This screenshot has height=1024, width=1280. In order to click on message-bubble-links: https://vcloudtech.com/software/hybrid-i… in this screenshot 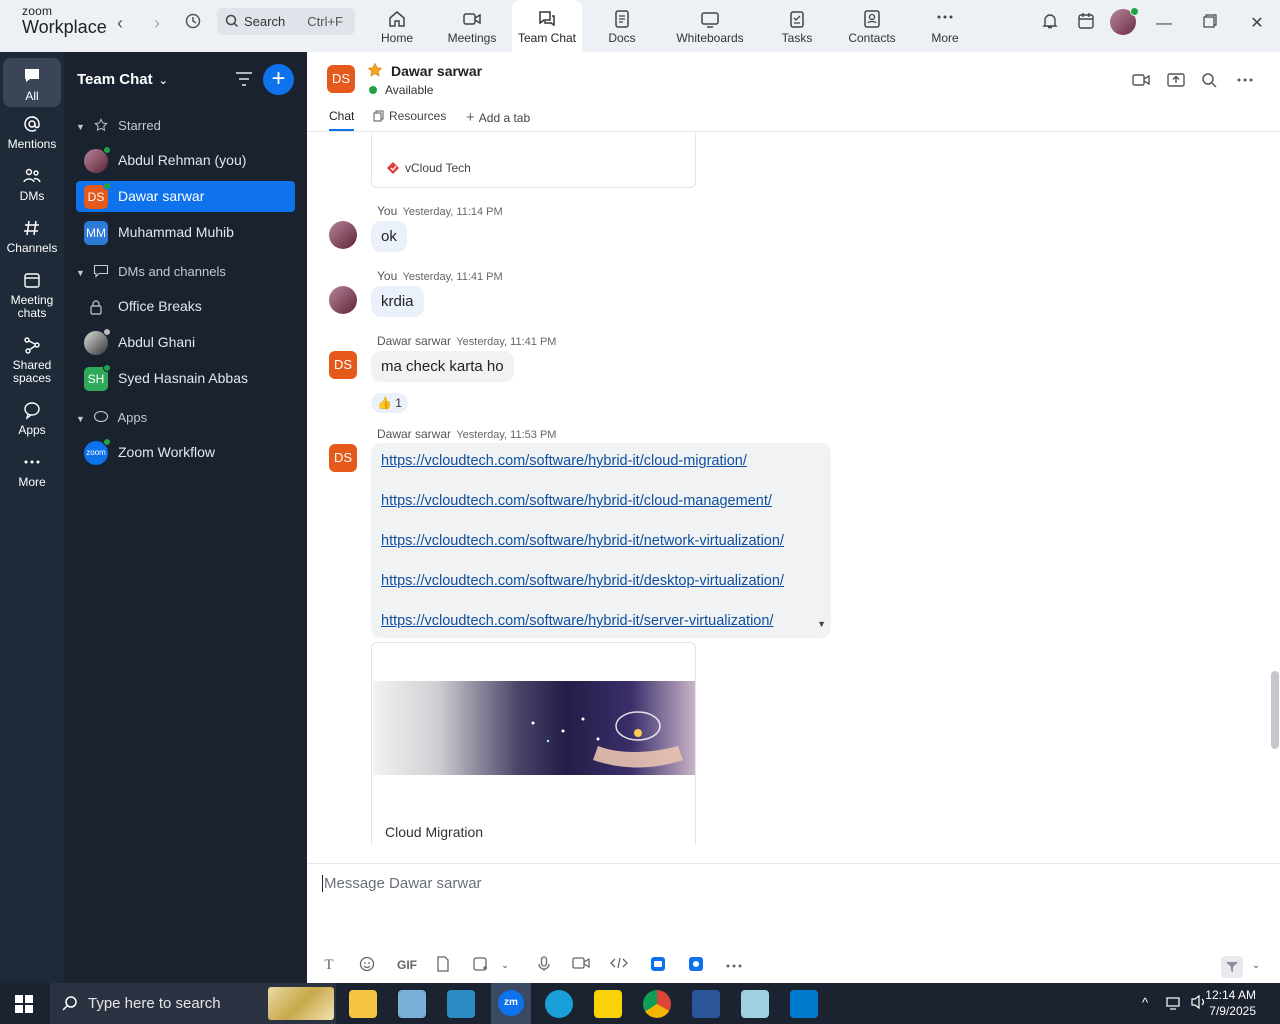, I will do `click(601, 540)`.